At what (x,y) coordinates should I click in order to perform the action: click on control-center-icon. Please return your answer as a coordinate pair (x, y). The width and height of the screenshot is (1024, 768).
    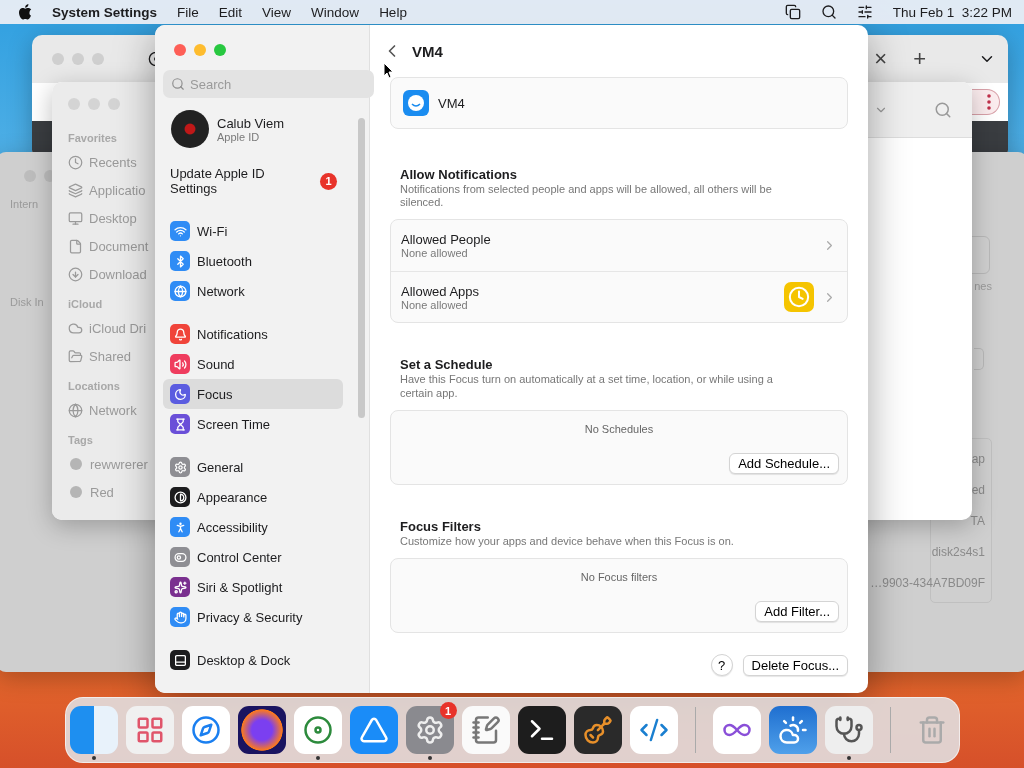
    Looking at the image, I should click on (864, 12).